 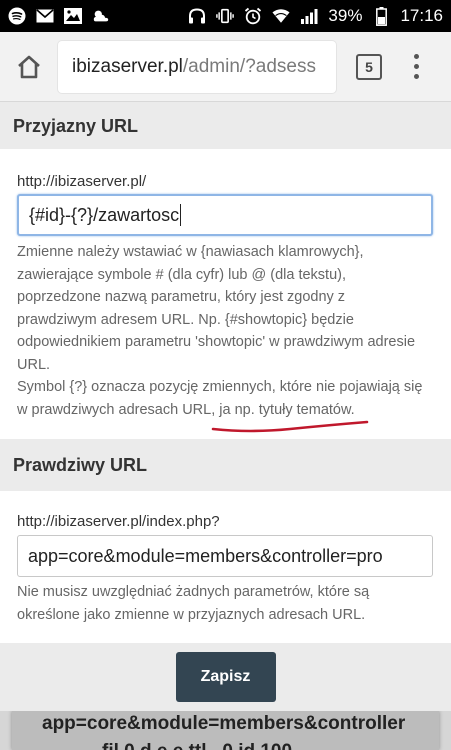 I want to click on real-url-header: Prawdziwy URL, so click(x=225, y=465).